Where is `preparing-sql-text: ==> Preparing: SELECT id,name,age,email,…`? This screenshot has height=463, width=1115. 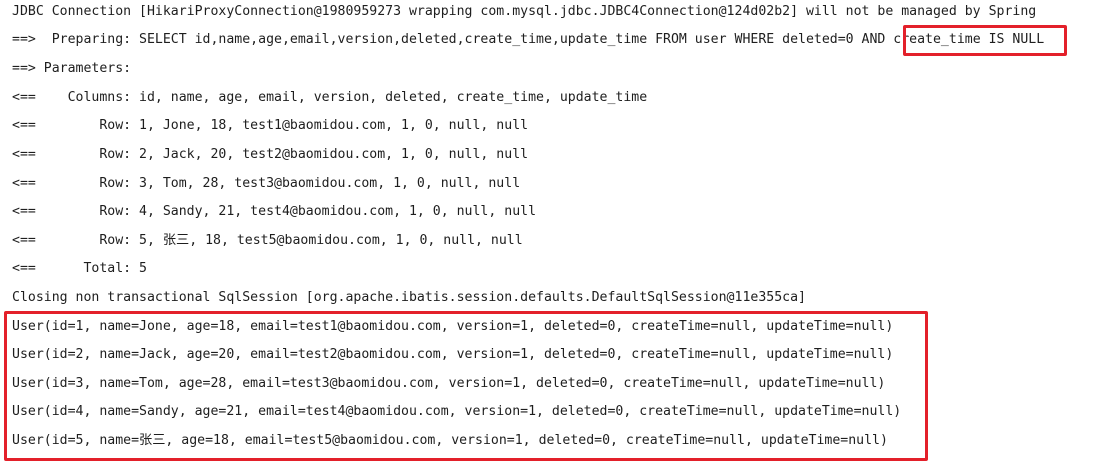
preparing-sql-text: ==> Preparing: SELECT id,name,age,email,… is located at coordinates (453, 39).